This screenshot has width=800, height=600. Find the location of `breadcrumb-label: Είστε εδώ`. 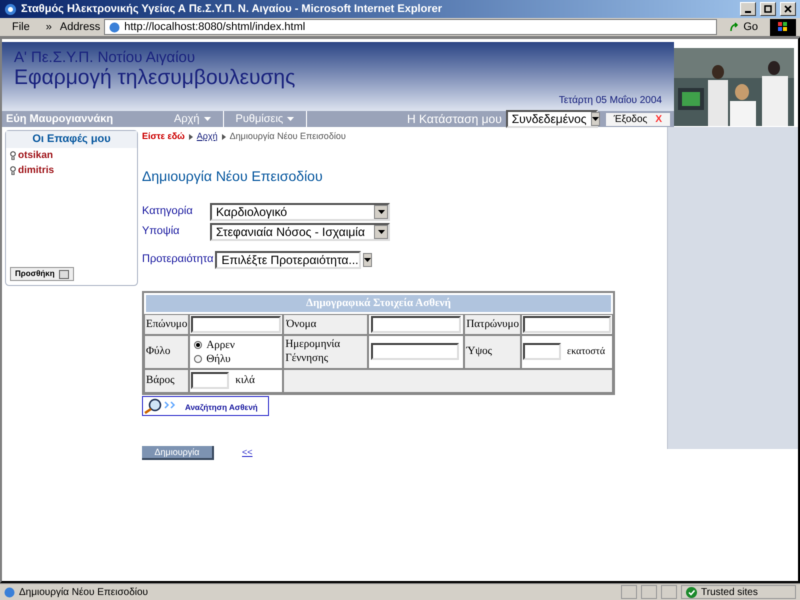

breadcrumb-label: Είστε εδώ is located at coordinates (163, 136).